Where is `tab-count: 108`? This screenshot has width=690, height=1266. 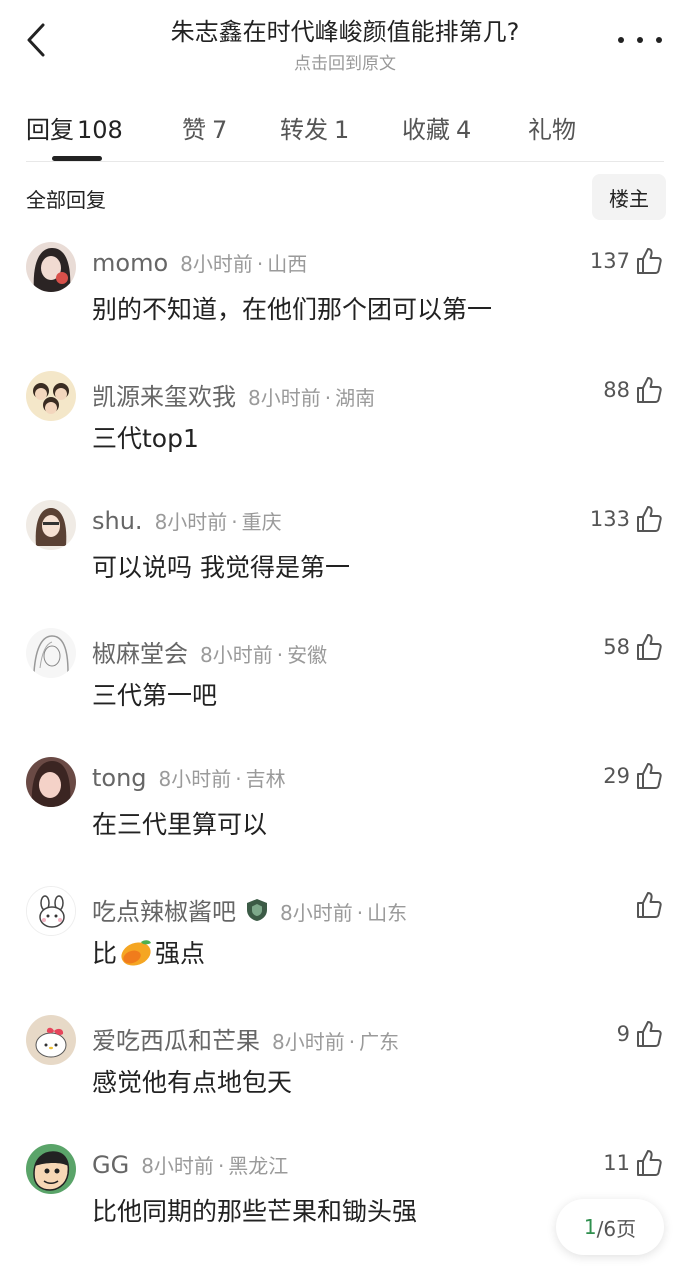 tab-count: 108 is located at coordinates (100, 130).